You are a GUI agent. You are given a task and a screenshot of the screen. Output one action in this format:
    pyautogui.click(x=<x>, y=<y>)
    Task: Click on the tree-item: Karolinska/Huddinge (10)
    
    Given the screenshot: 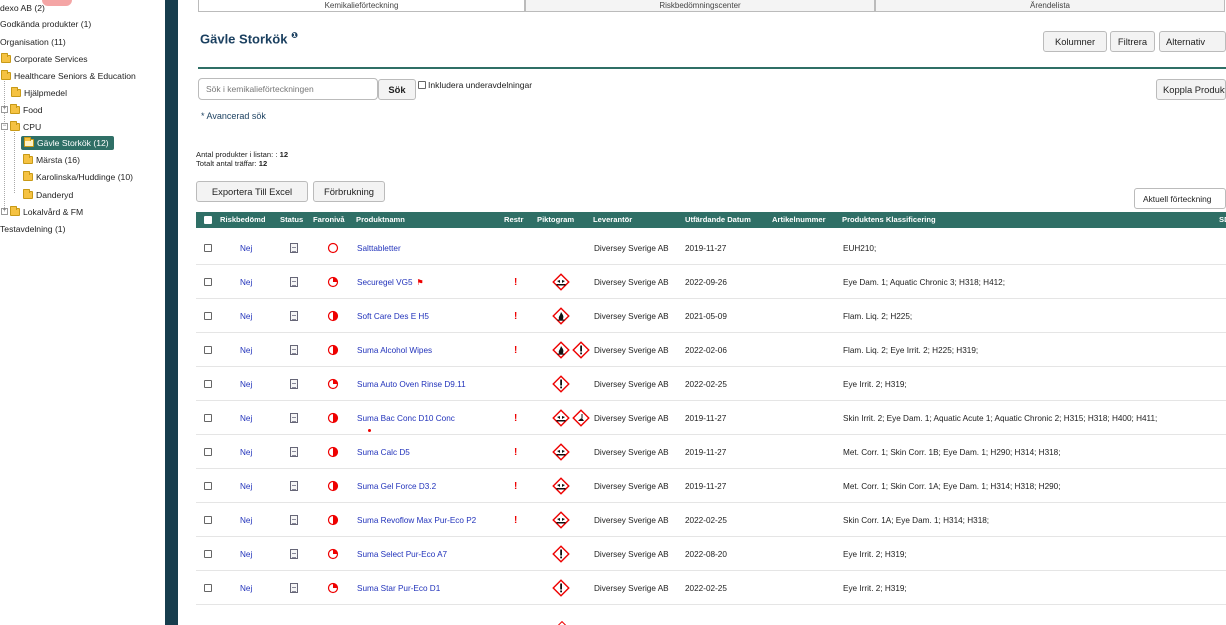 What is the action you would take?
    pyautogui.click(x=78, y=176)
    